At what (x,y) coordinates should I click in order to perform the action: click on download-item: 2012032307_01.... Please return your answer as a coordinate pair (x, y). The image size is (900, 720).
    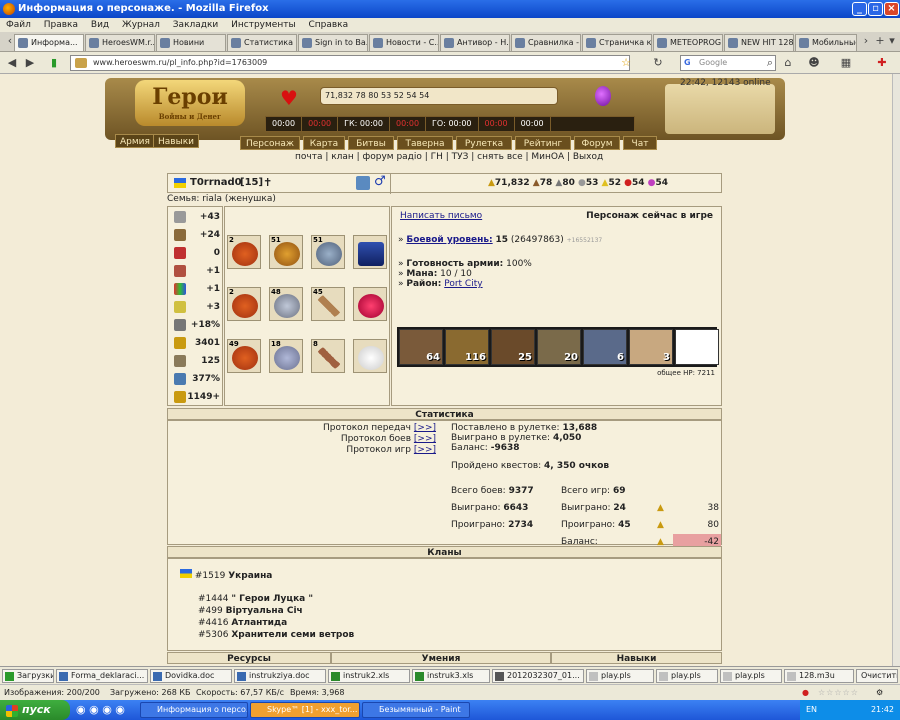
    Looking at the image, I should click on (538, 676).